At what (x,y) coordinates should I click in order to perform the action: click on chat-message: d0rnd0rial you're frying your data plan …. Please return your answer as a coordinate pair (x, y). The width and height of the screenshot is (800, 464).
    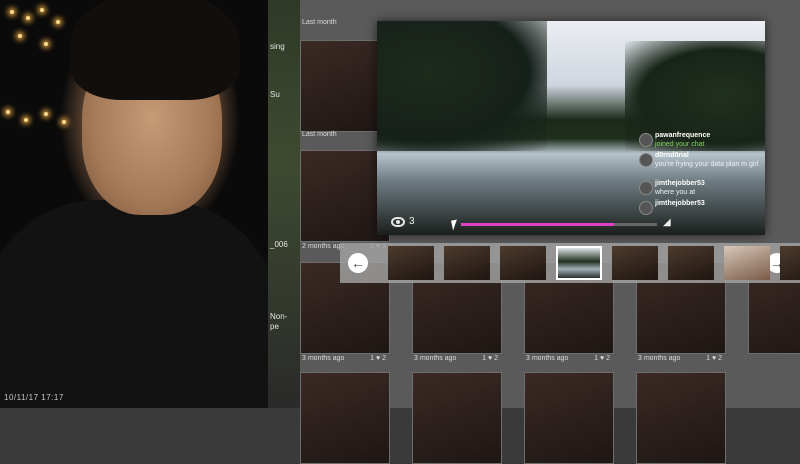
    Looking at the image, I should click on (699, 164).